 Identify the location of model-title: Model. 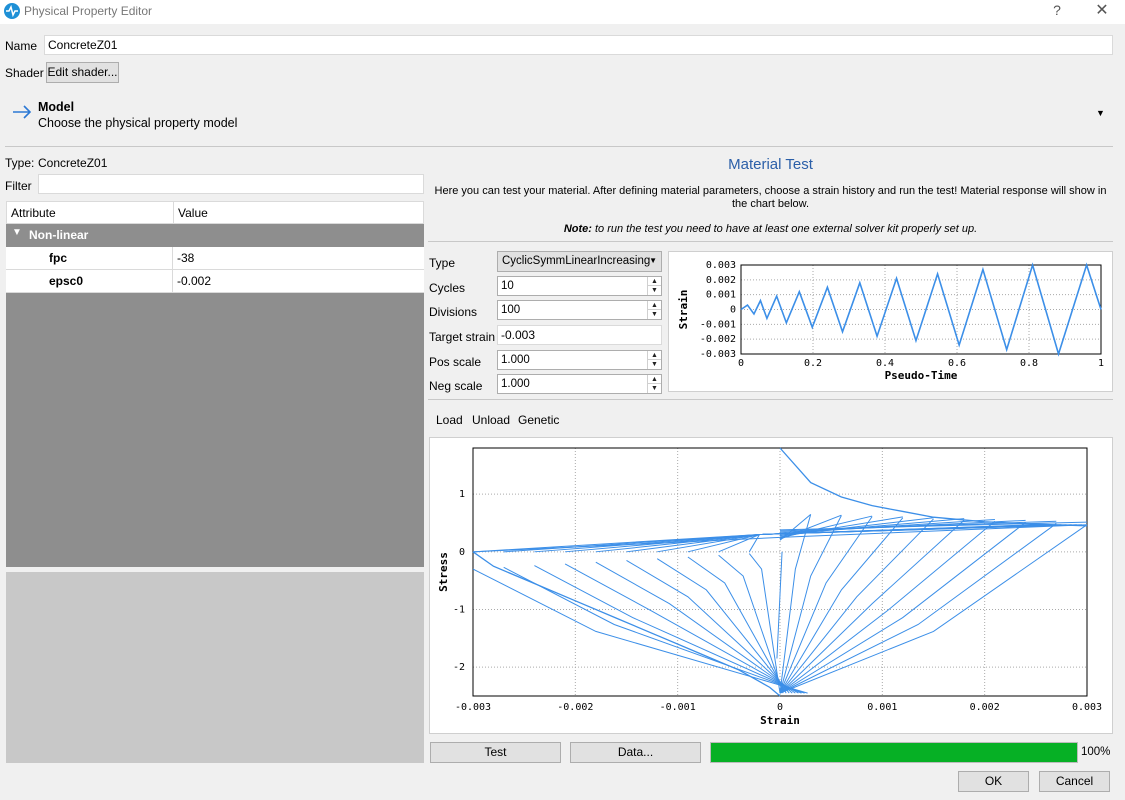
(56, 107).